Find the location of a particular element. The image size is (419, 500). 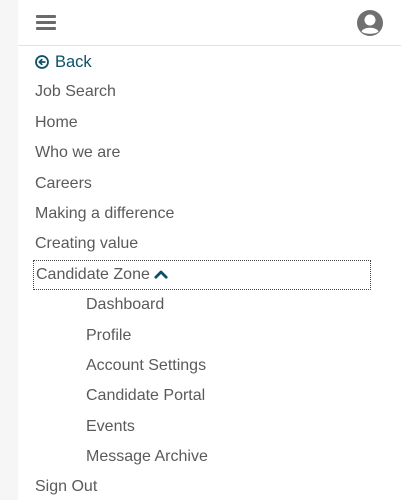

submenu-item-message-archive: Message Archive is located at coordinates (205, 457).